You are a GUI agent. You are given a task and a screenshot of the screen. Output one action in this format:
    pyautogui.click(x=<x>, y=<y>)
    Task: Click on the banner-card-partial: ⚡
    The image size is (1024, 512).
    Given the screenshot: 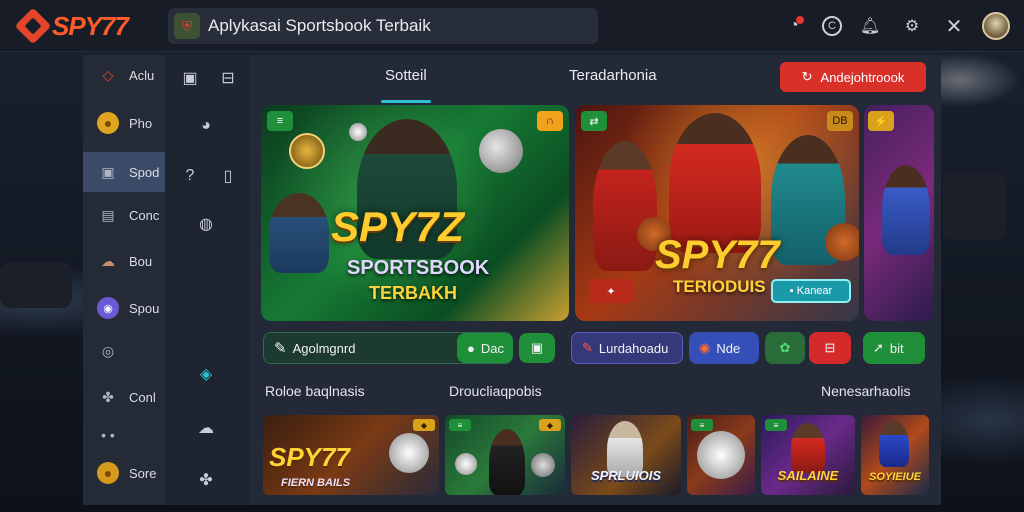 What is the action you would take?
    pyautogui.click(x=899, y=213)
    